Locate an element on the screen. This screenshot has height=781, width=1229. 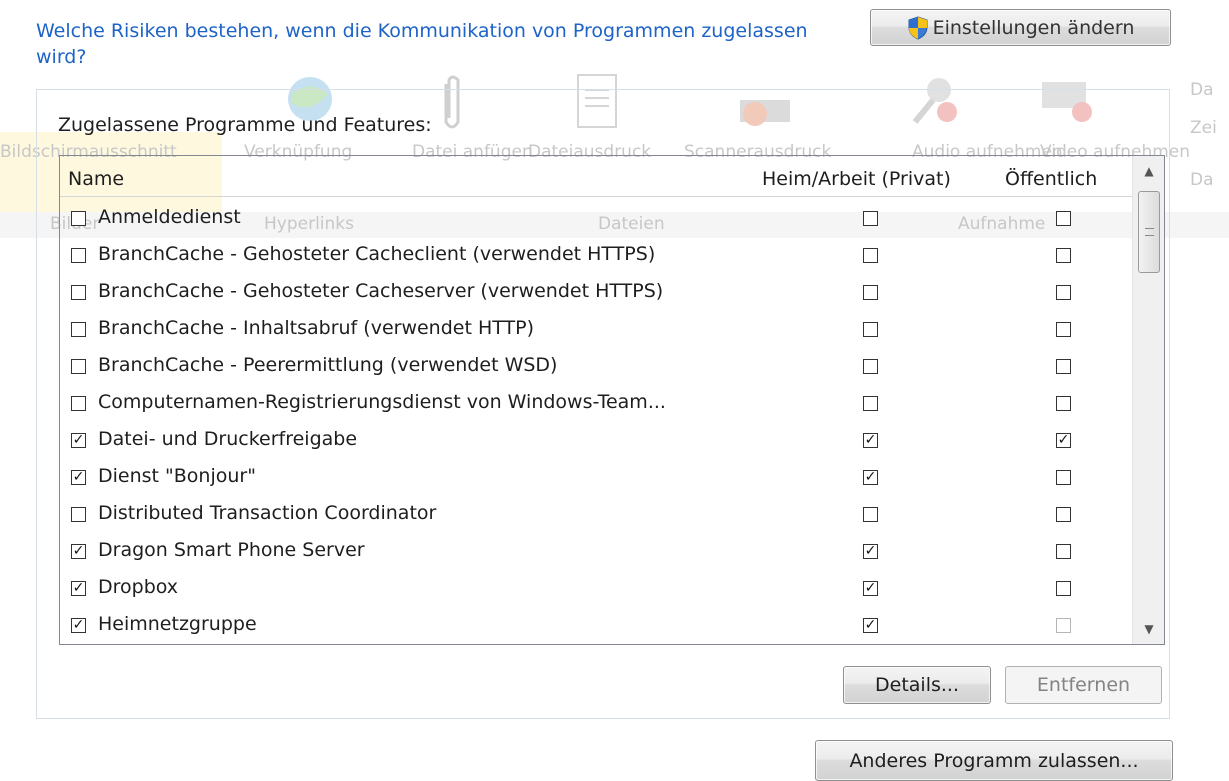
remove-button: Entfernen is located at coordinates (1083, 685).